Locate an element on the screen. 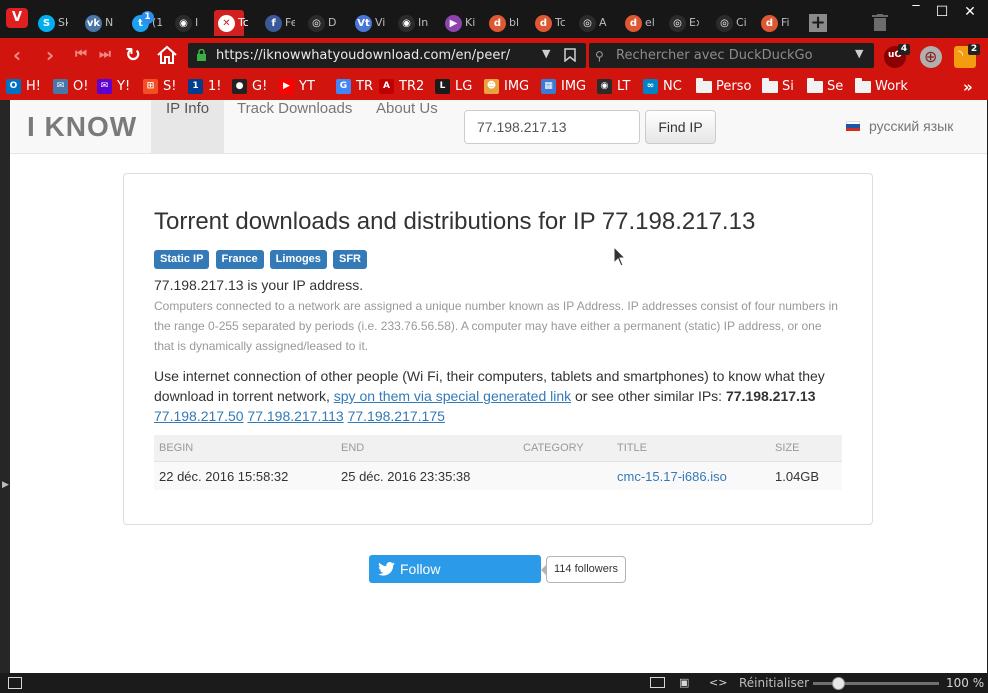 The height and width of the screenshot is (693, 988). maximize-button: ☐ is located at coordinates (942, 12).